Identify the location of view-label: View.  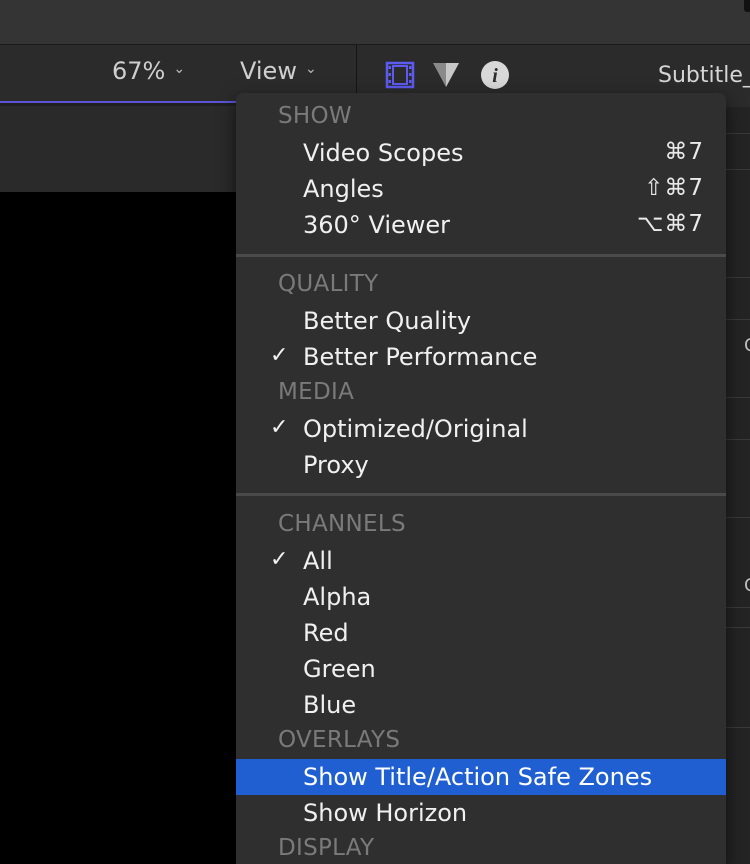
(268, 71).